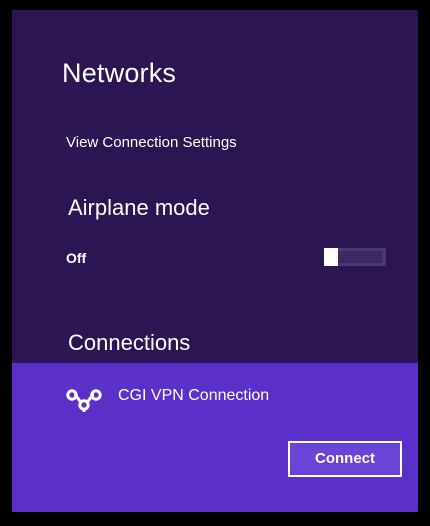 The image size is (430, 526). Describe the element at coordinates (84, 399) in the screenshot. I see `vpn-link-icon` at that location.